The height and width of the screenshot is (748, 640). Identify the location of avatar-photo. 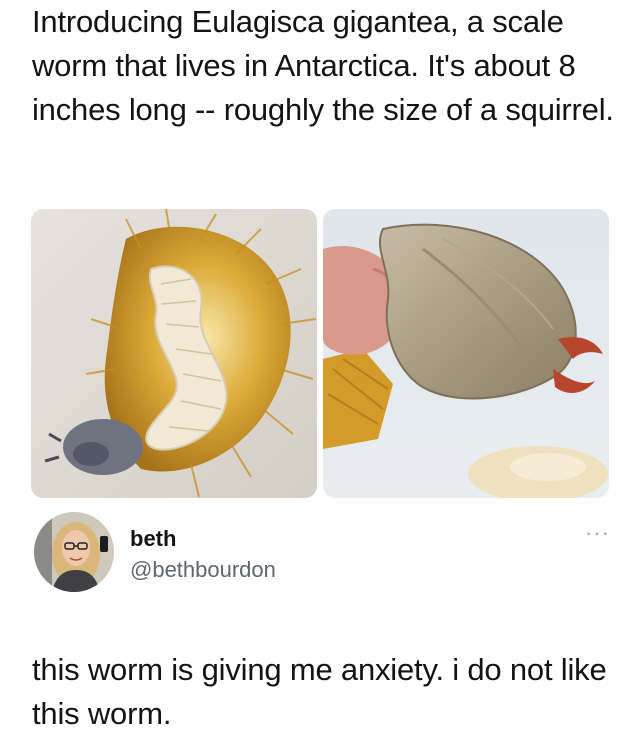
(74, 552).